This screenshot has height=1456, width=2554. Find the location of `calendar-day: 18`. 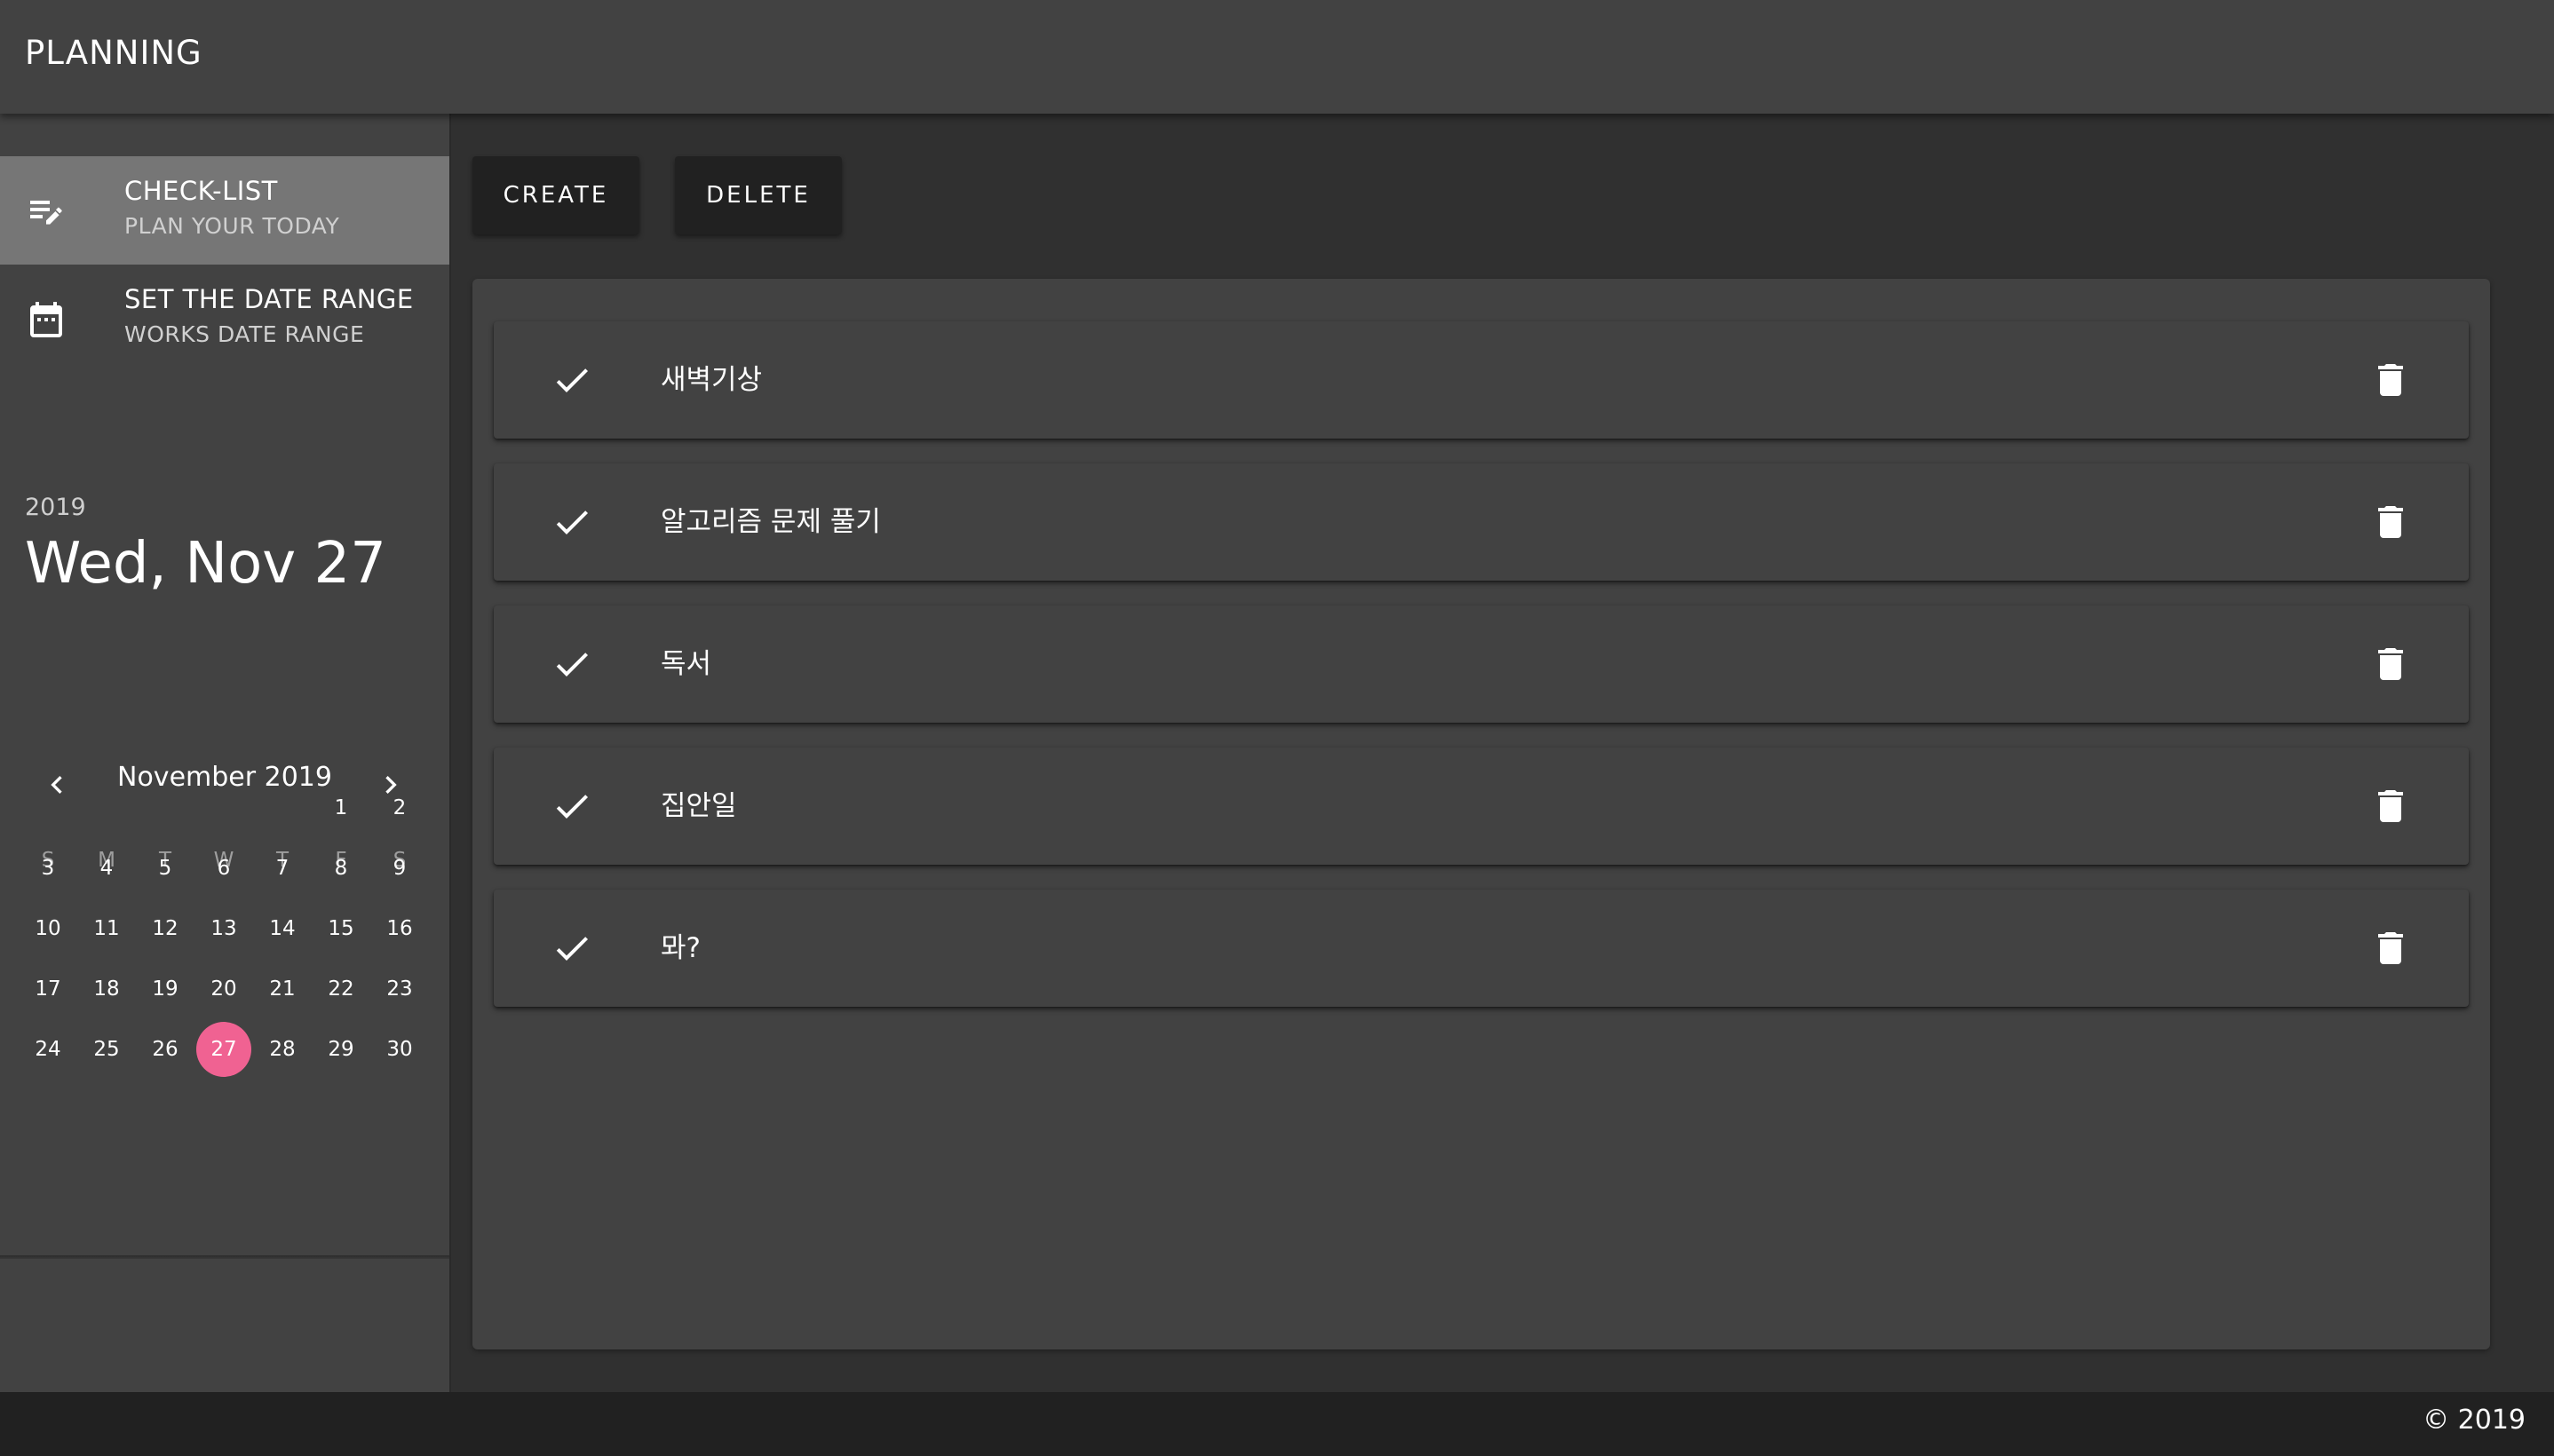

calendar-day: 18 is located at coordinates (107, 989).